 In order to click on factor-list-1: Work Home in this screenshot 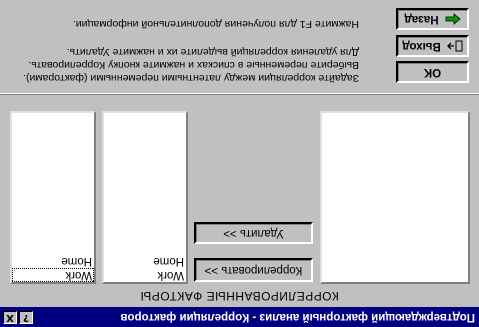, I will do `click(53, 197)`.